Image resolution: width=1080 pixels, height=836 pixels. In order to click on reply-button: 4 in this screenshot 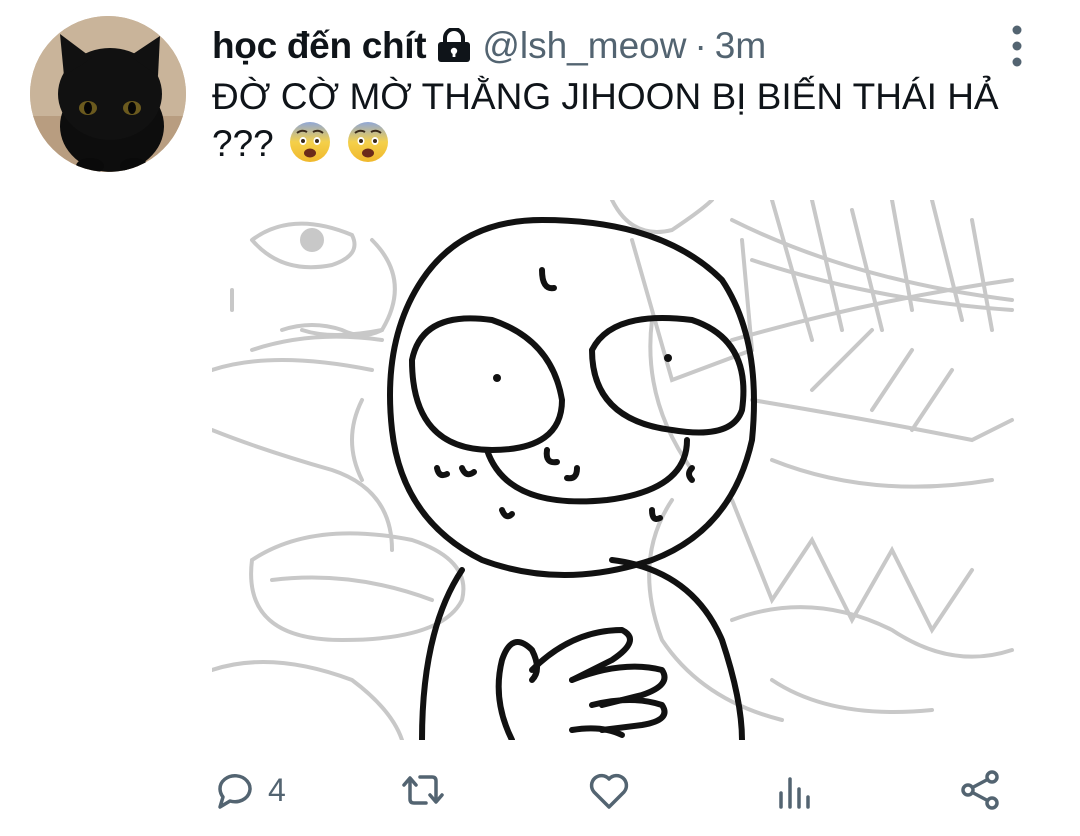, I will do `click(249, 790)`.